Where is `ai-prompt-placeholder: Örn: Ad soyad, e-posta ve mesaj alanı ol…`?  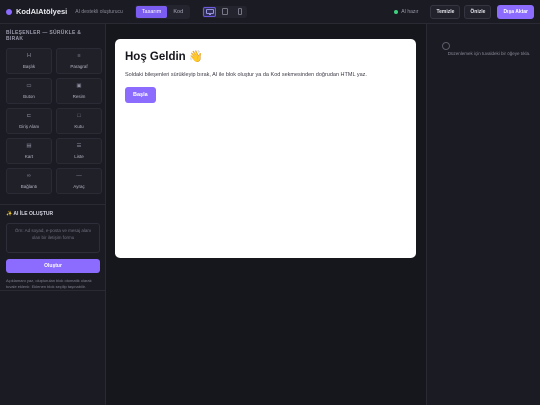
ai-prompt-placeholder: Örn: Ad soyad, e-posta ve mesaj alanı ol… is located at coordinates (53, 234).